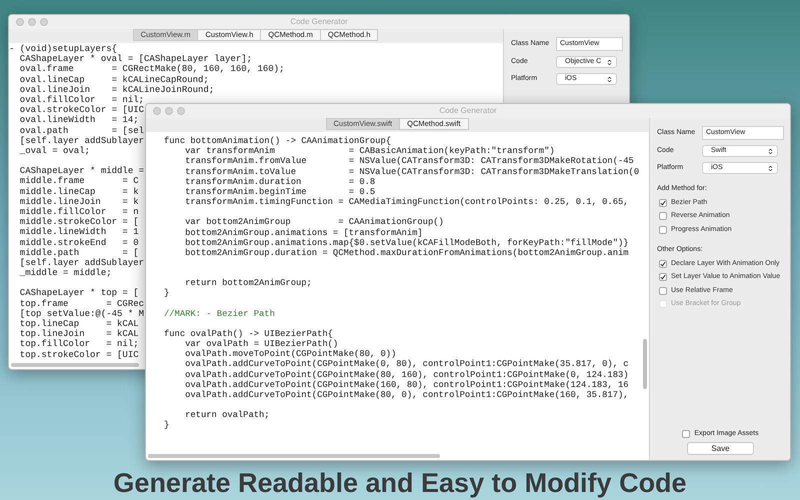 The width and height of the screenshot is (800, 500). I want to click on code-line: bottom2AnimGroup.duration = QCMethod.maxDurationFromAnimations(bottom2AnimGroup.anim, so click(406, 253).